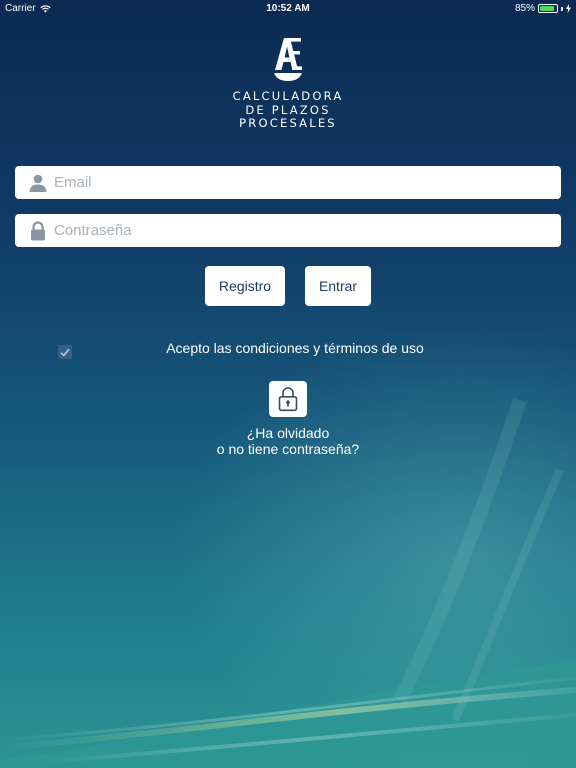 The image size is (576, 768). Describe the element at coordinates (307, 182) in the screenshot. I see `email-input` at that location.